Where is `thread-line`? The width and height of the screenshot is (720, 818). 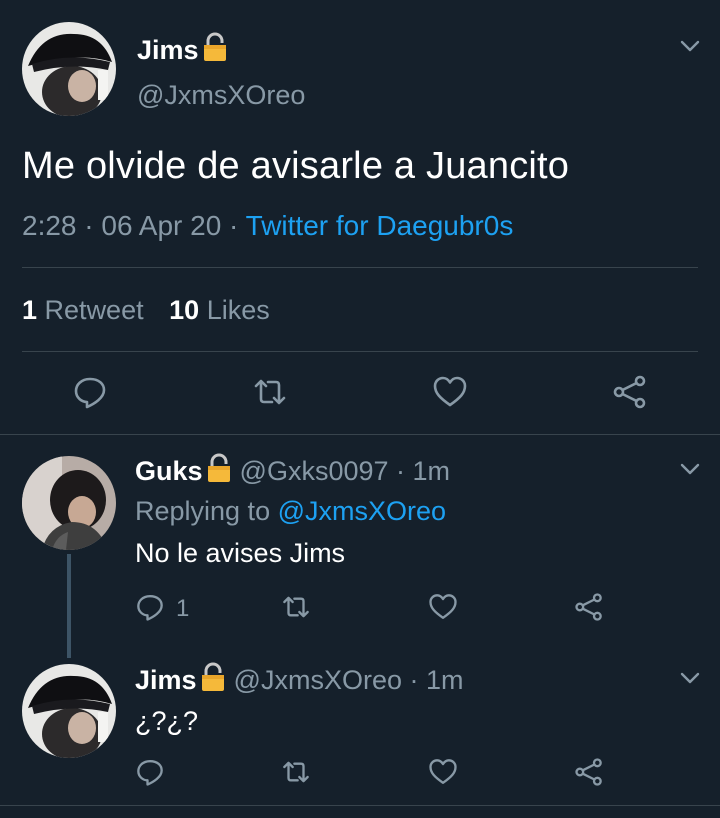
thread-line is located at coordinates (69, 606).